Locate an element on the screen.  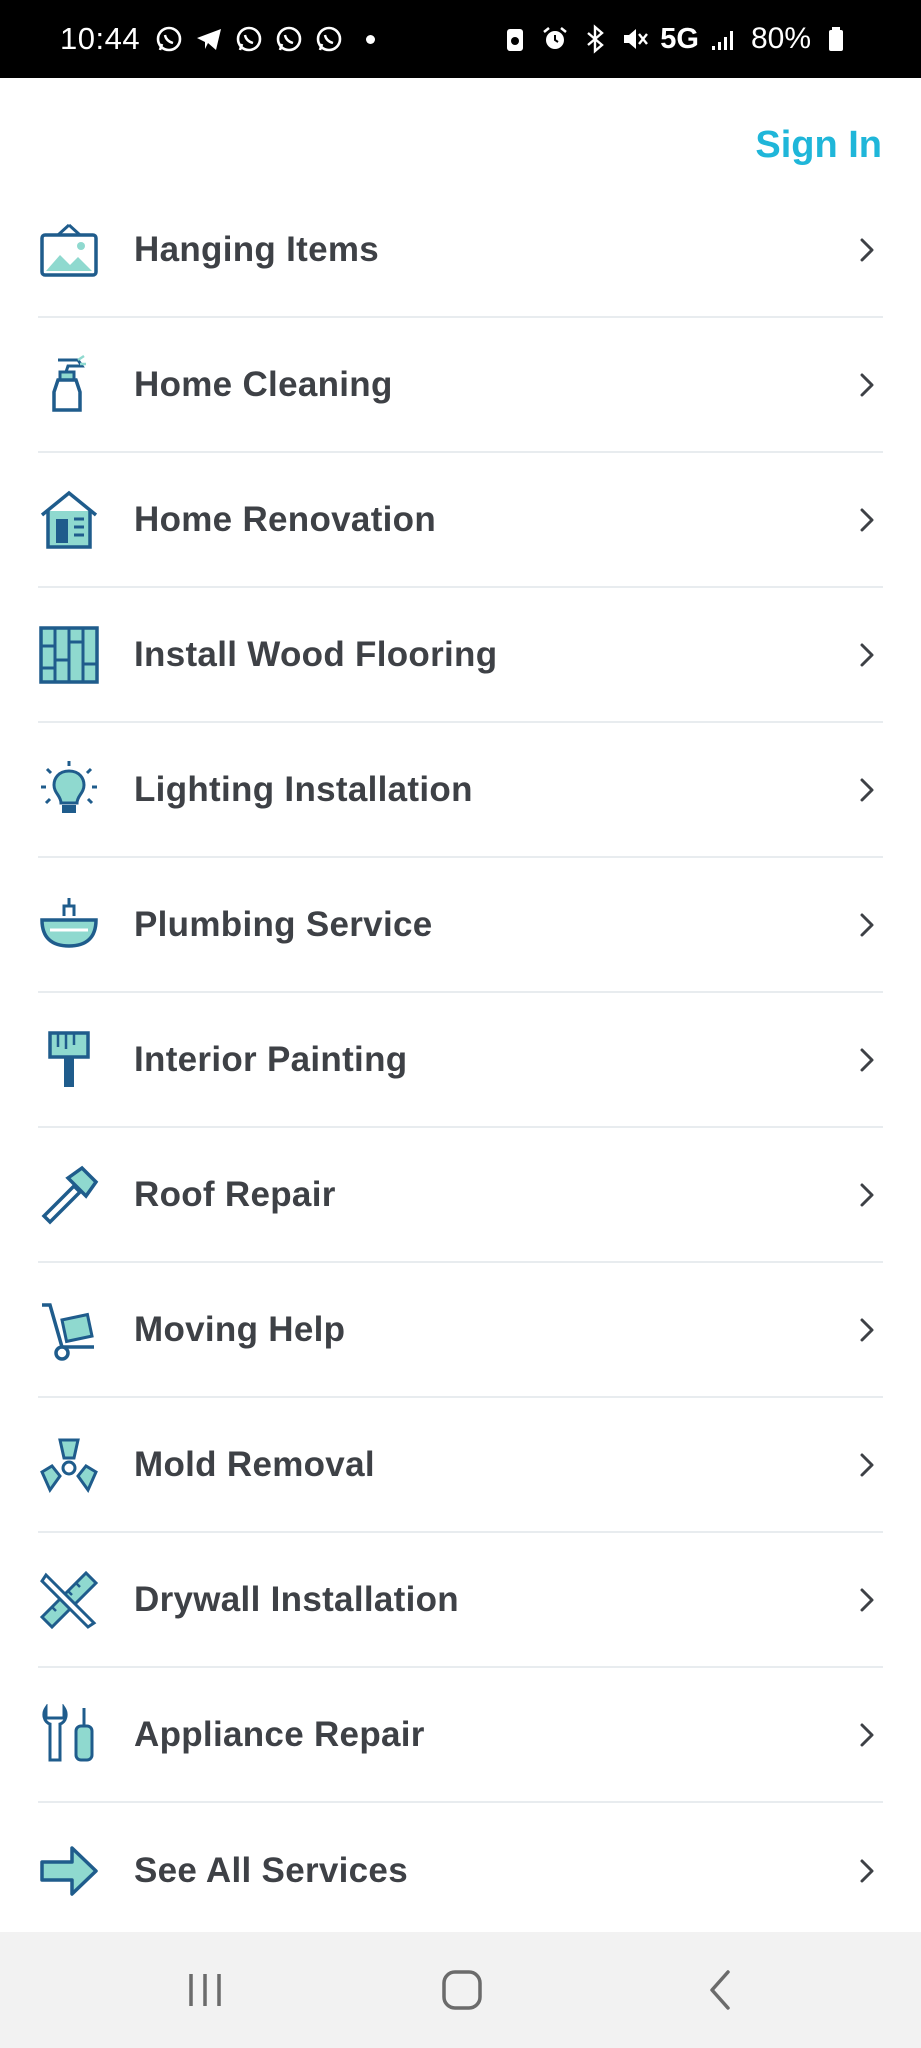
bluetooth-icon is located at coordinates (596, 39).